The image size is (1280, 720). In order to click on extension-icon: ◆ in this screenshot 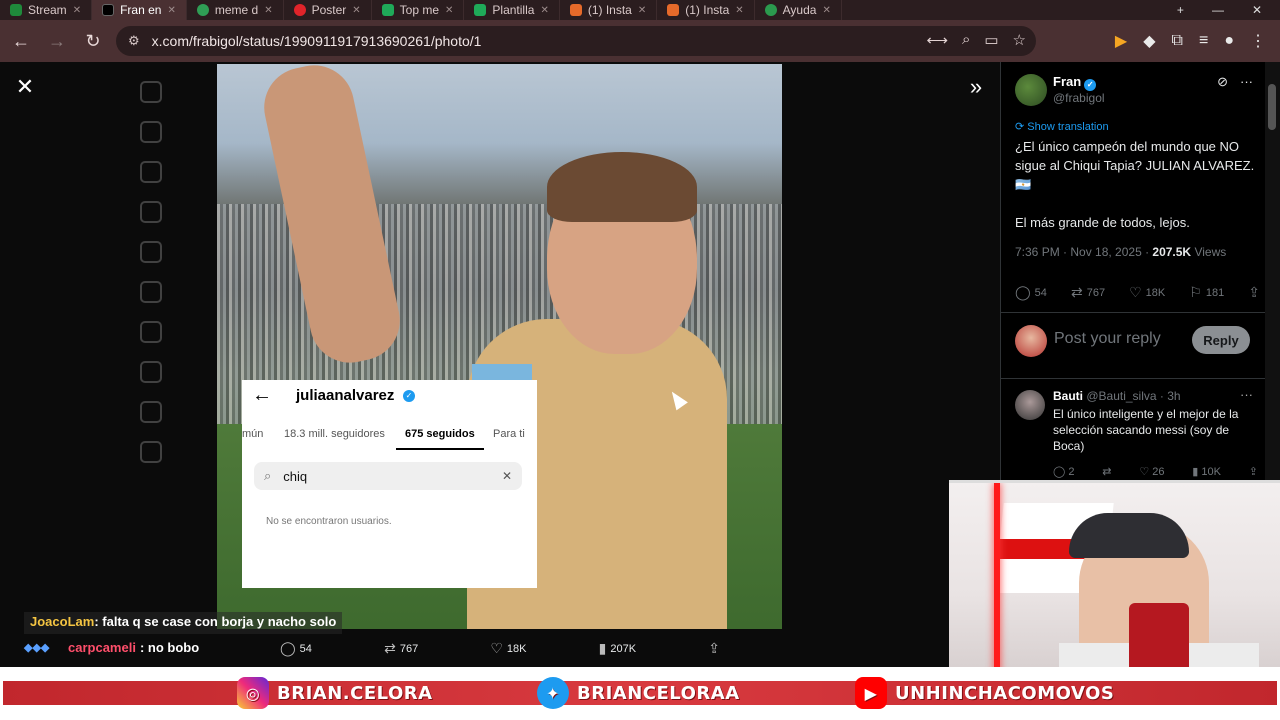, I will do `click(1149, 41)`.